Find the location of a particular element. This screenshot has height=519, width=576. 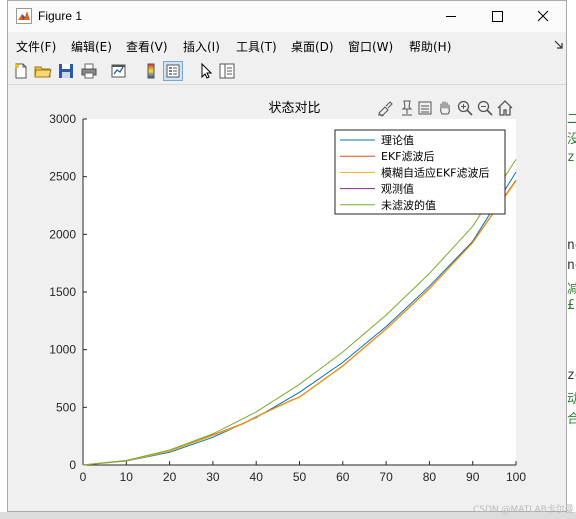

property-inspector-icon is located at coordinates (227, 71).